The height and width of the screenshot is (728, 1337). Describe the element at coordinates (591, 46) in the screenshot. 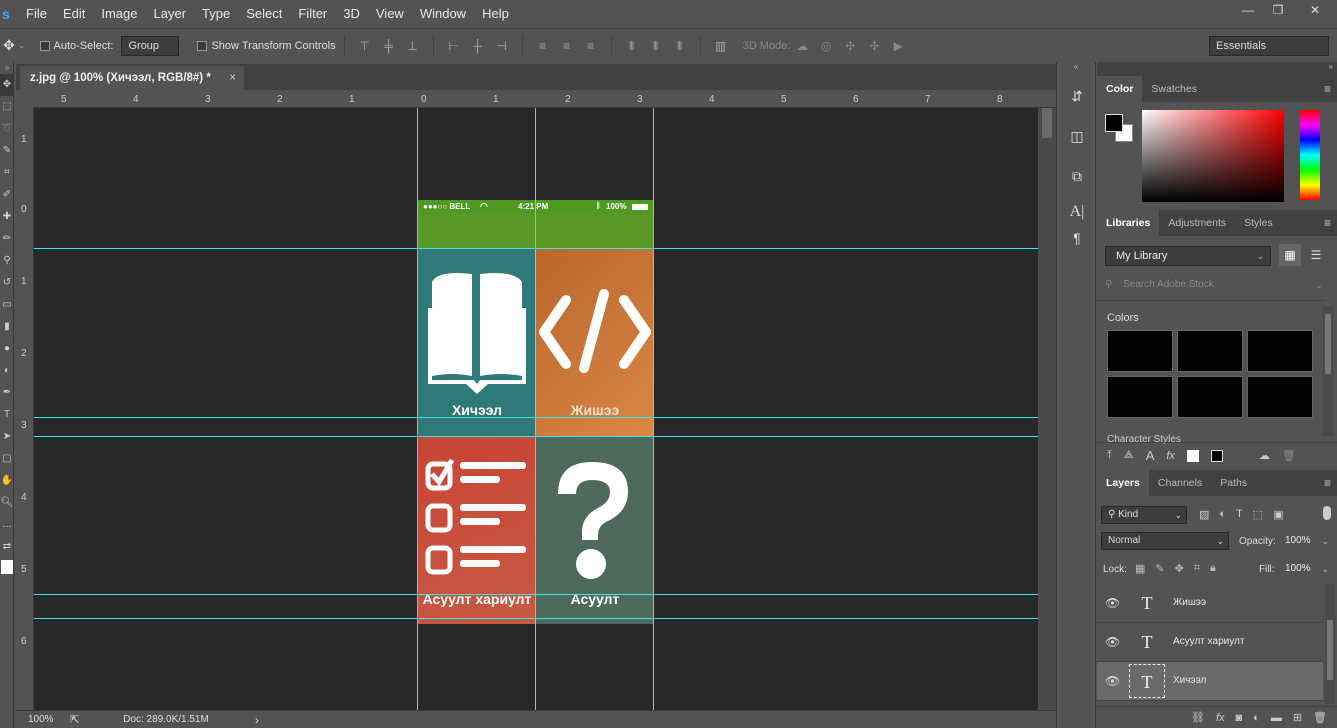

I see `distribute-bottom-icon: ≡` at that location.